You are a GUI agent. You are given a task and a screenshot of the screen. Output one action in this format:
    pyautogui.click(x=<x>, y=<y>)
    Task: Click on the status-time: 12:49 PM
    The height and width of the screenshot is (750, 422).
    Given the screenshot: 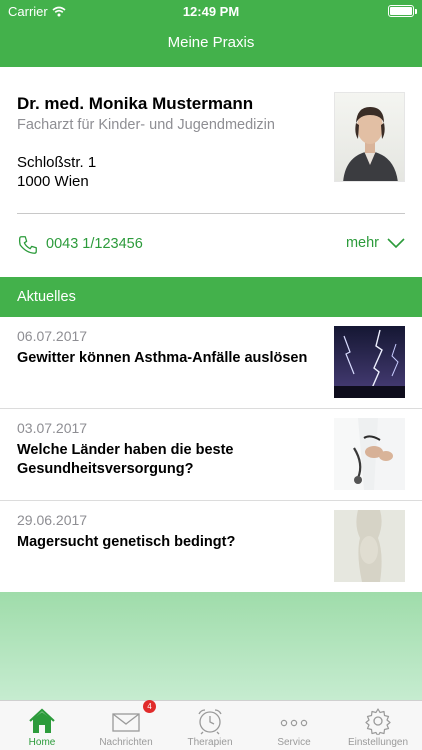 What is the action you would take?
    pyautogui.click(x=211, y=11)
    